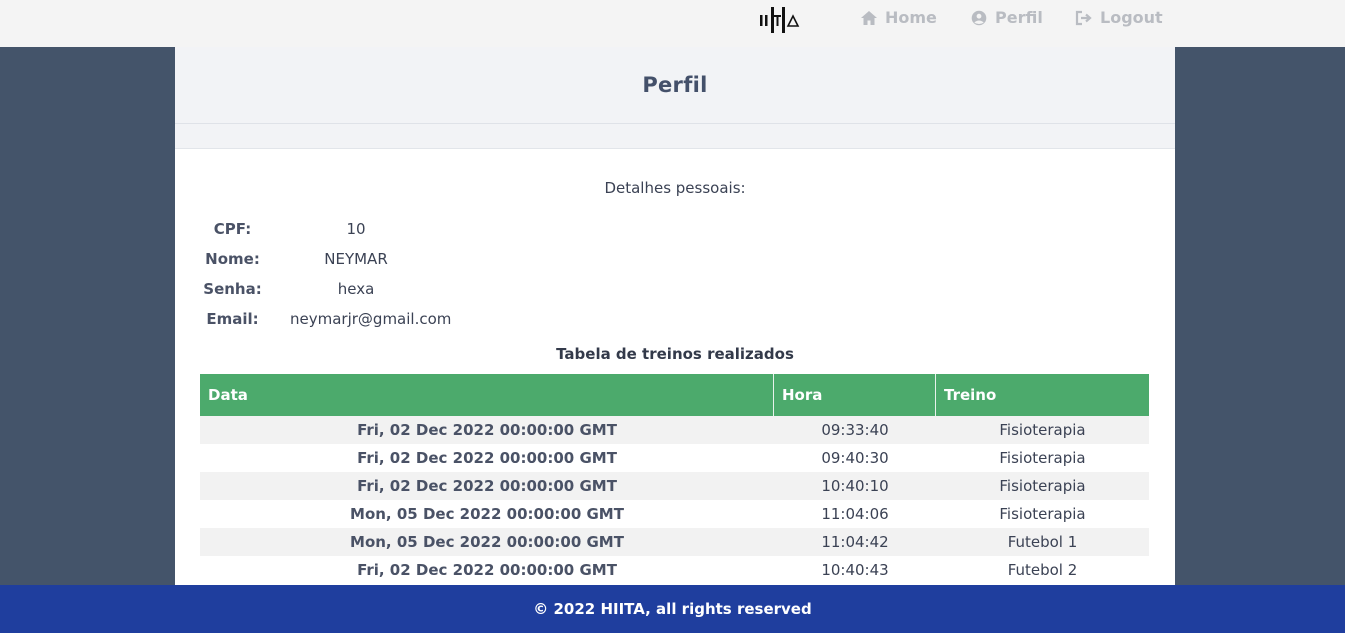 The image size is (1345, 633). Describe the element at coordinates (675, 188) in the screenshot. I see `details-title: Detalhes pessoais:` at that location.